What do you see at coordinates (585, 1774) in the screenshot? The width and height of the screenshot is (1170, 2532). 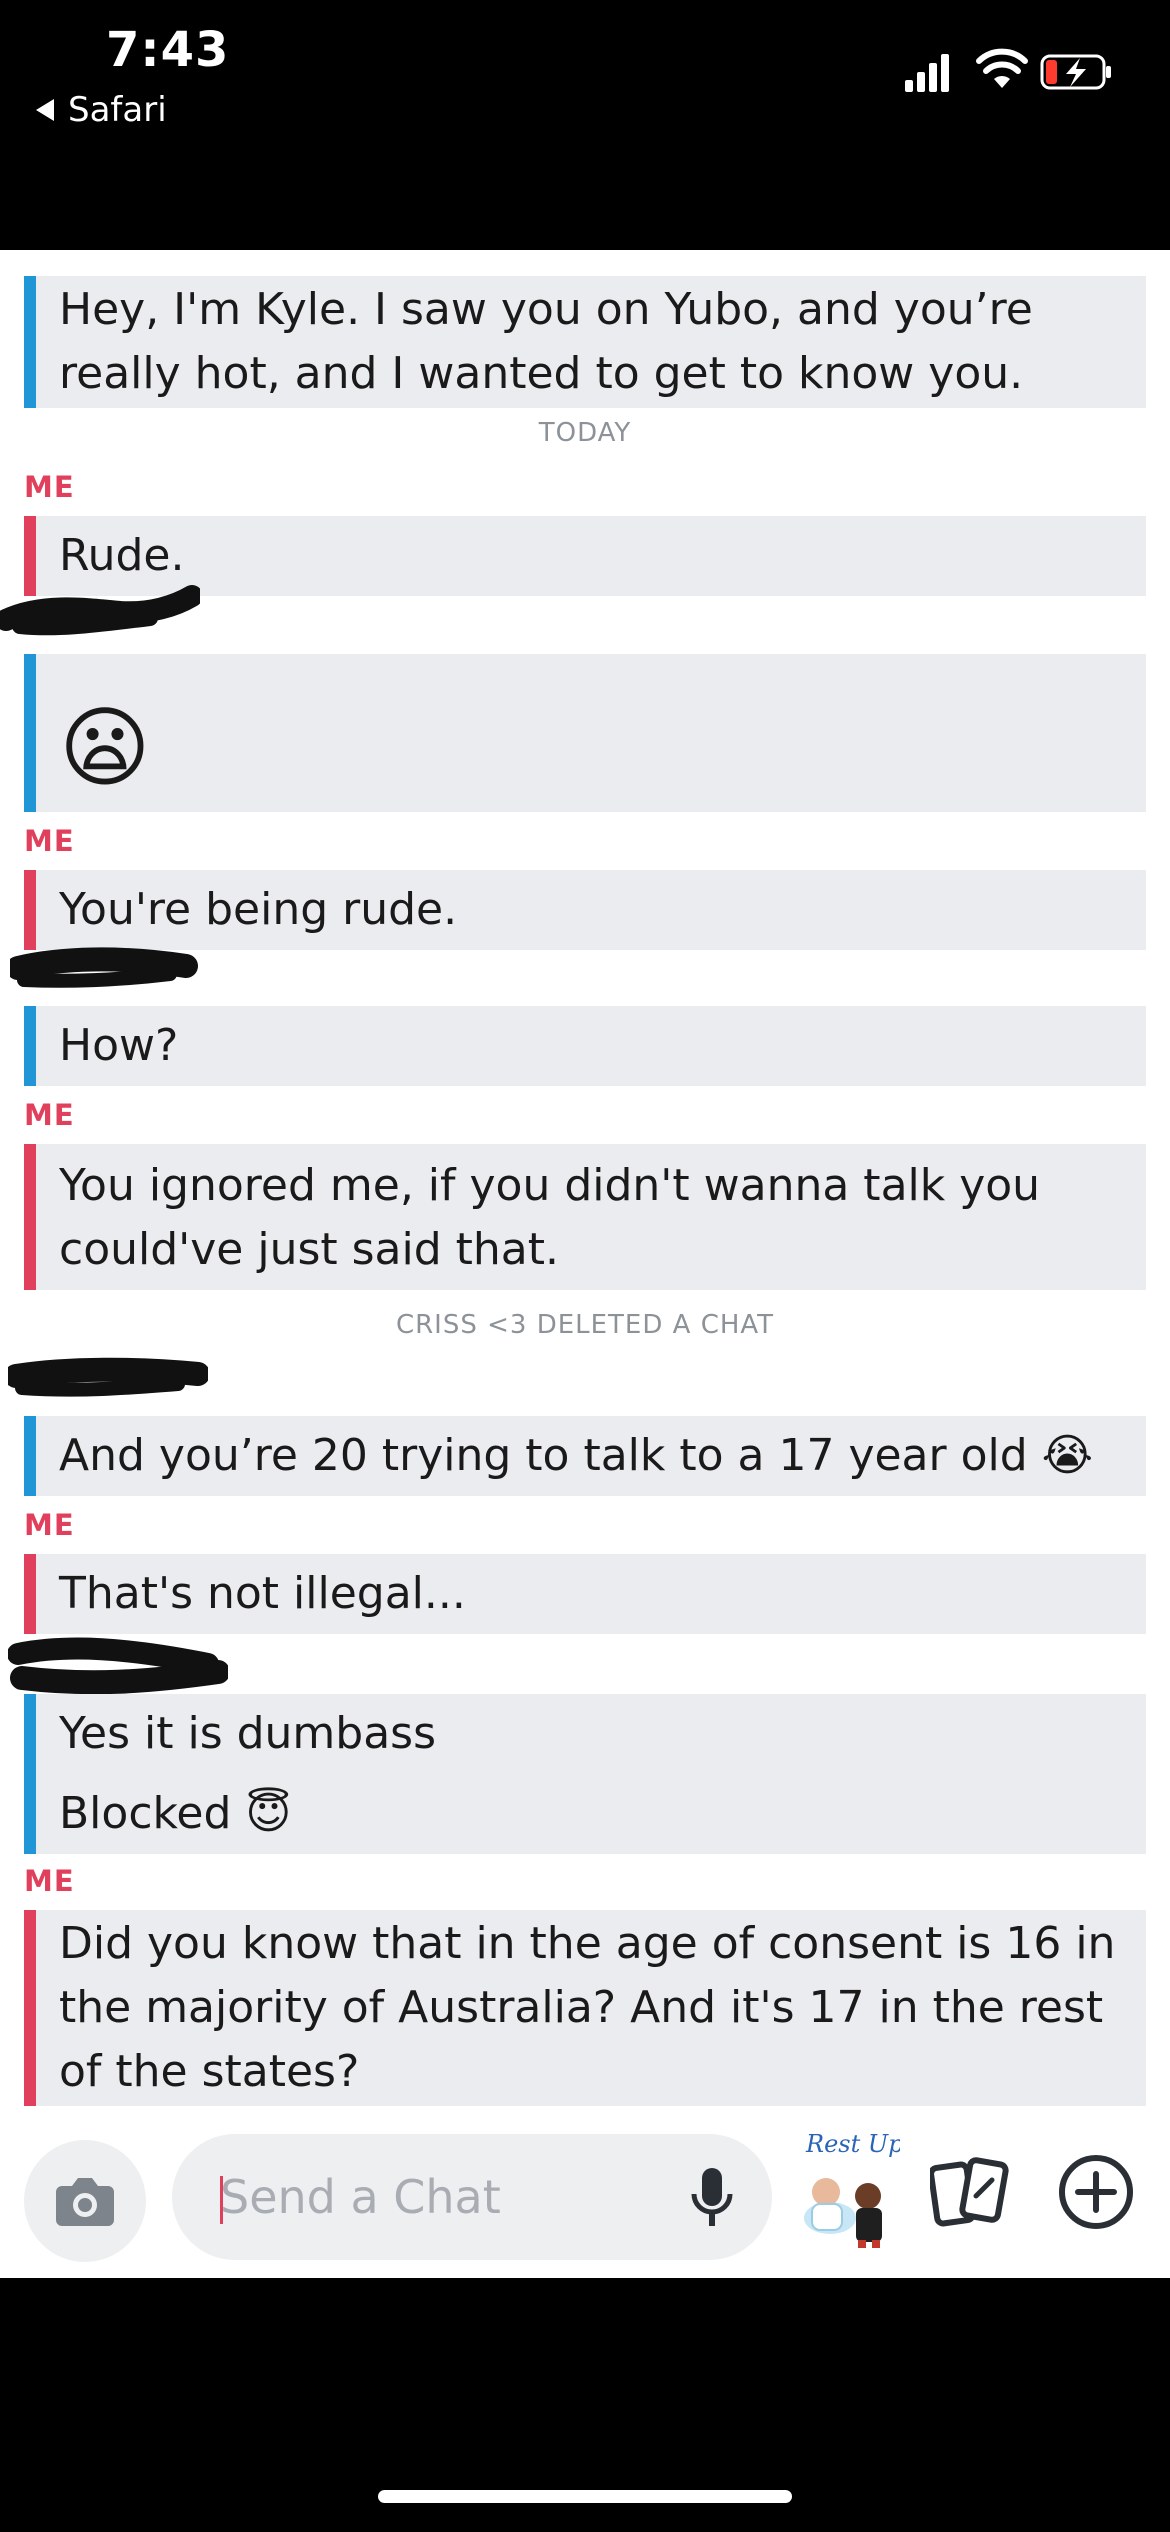 I see `message-them: Yes it is dumbass Blocked 😇` at bounding box center [585, 1774].